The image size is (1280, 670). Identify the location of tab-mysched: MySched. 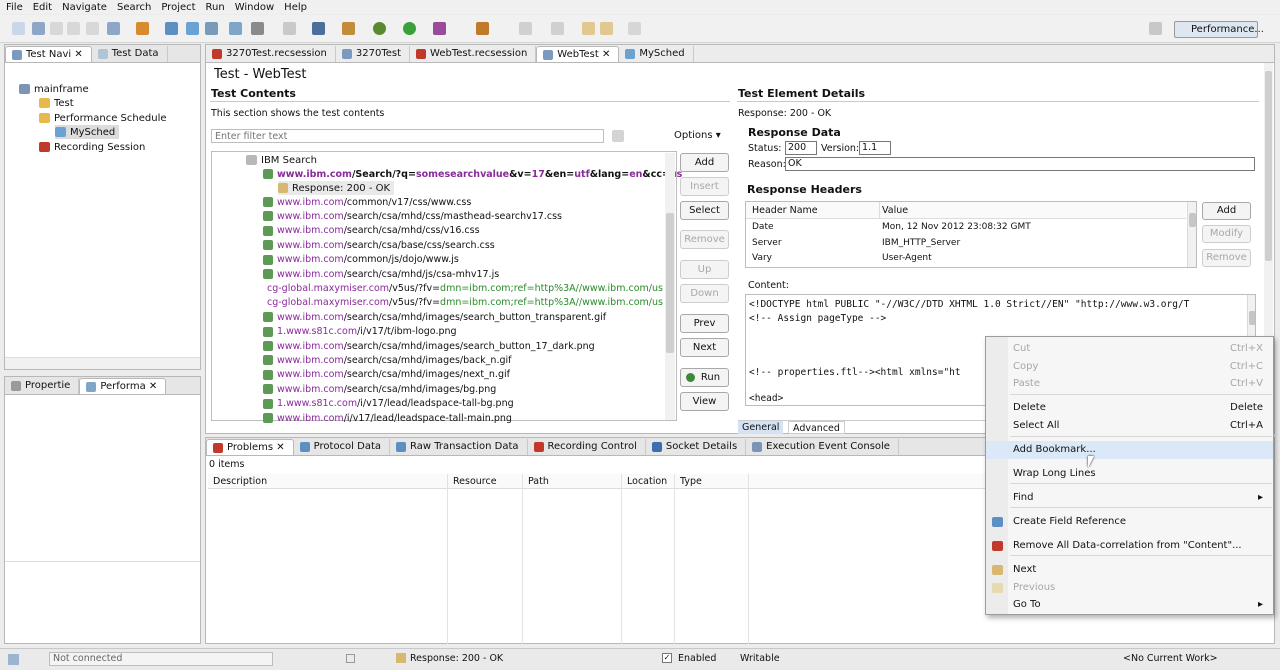
(656, 54).